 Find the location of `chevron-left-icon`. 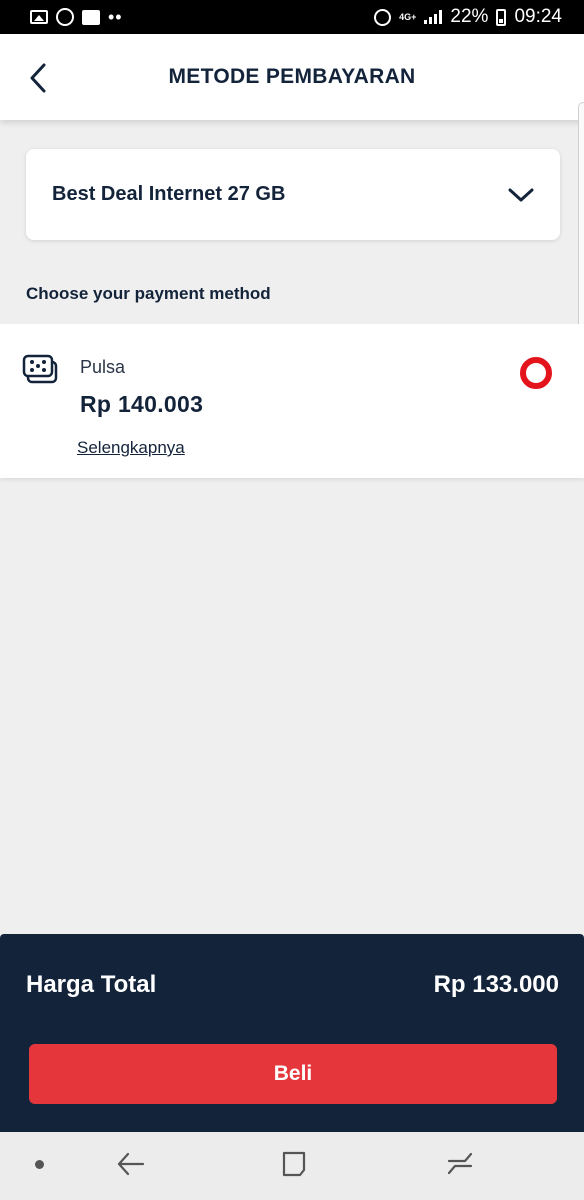

chevron-left-icon is located at coordinates (38, 78).